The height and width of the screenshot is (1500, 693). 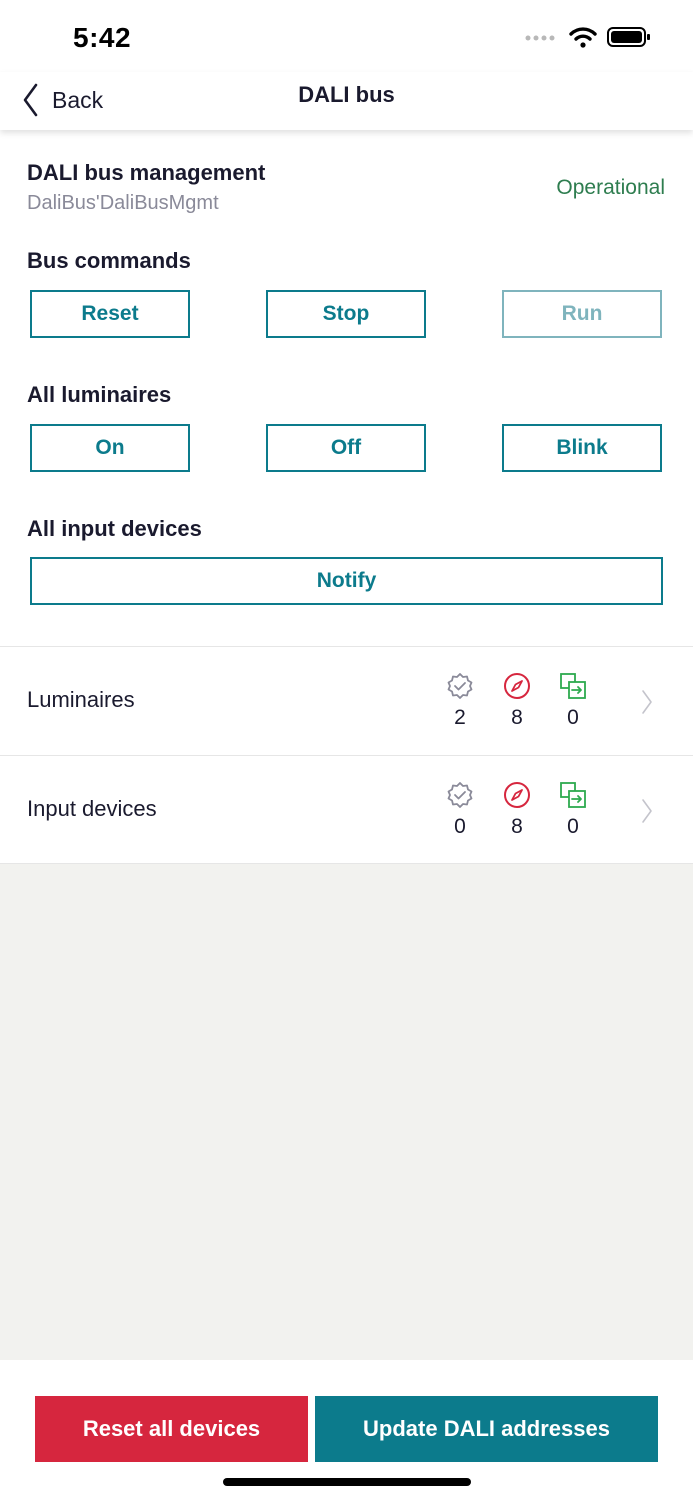 What do you see at coordinates (146, 172) in the screenshot?
I see `management-title: DALI bus management` at bounding box center [146, 172].